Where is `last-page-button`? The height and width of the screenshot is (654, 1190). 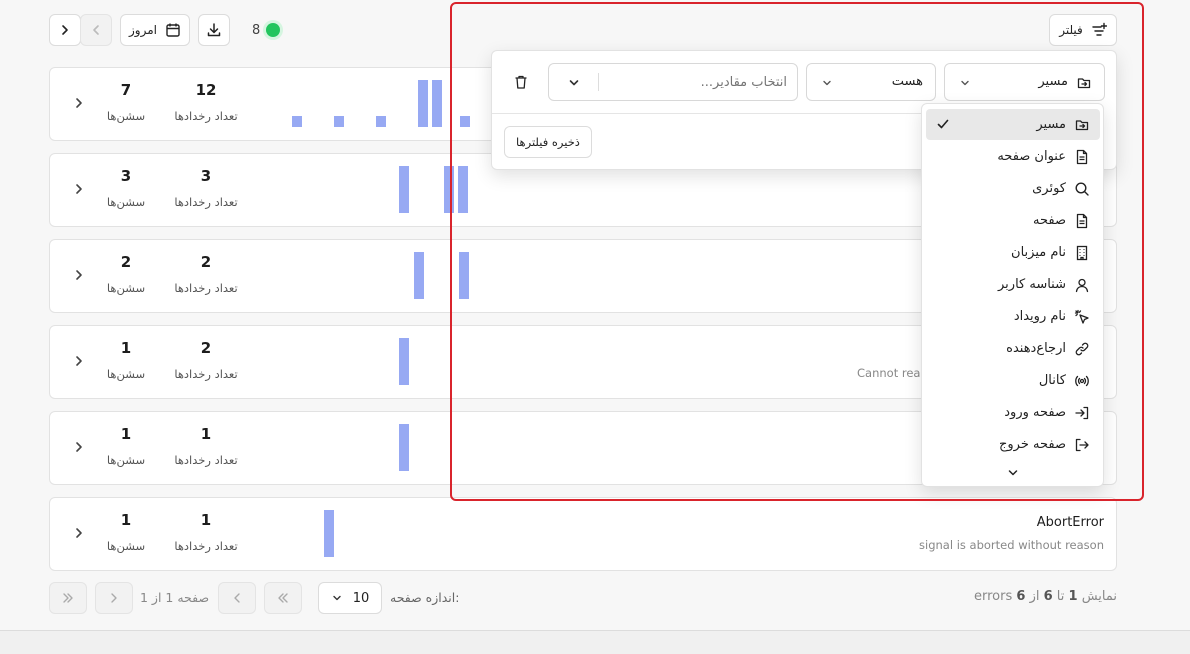
last-page-button is located at coordinates (68, 598).